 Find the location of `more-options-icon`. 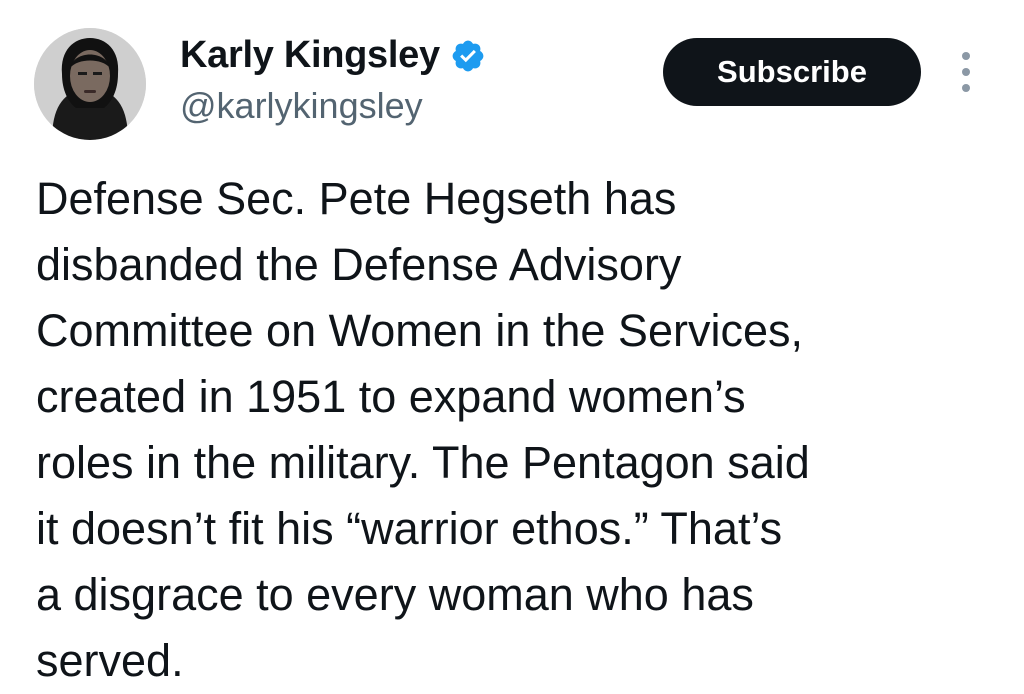

more-options-icon is located at coordinates (966, 72).